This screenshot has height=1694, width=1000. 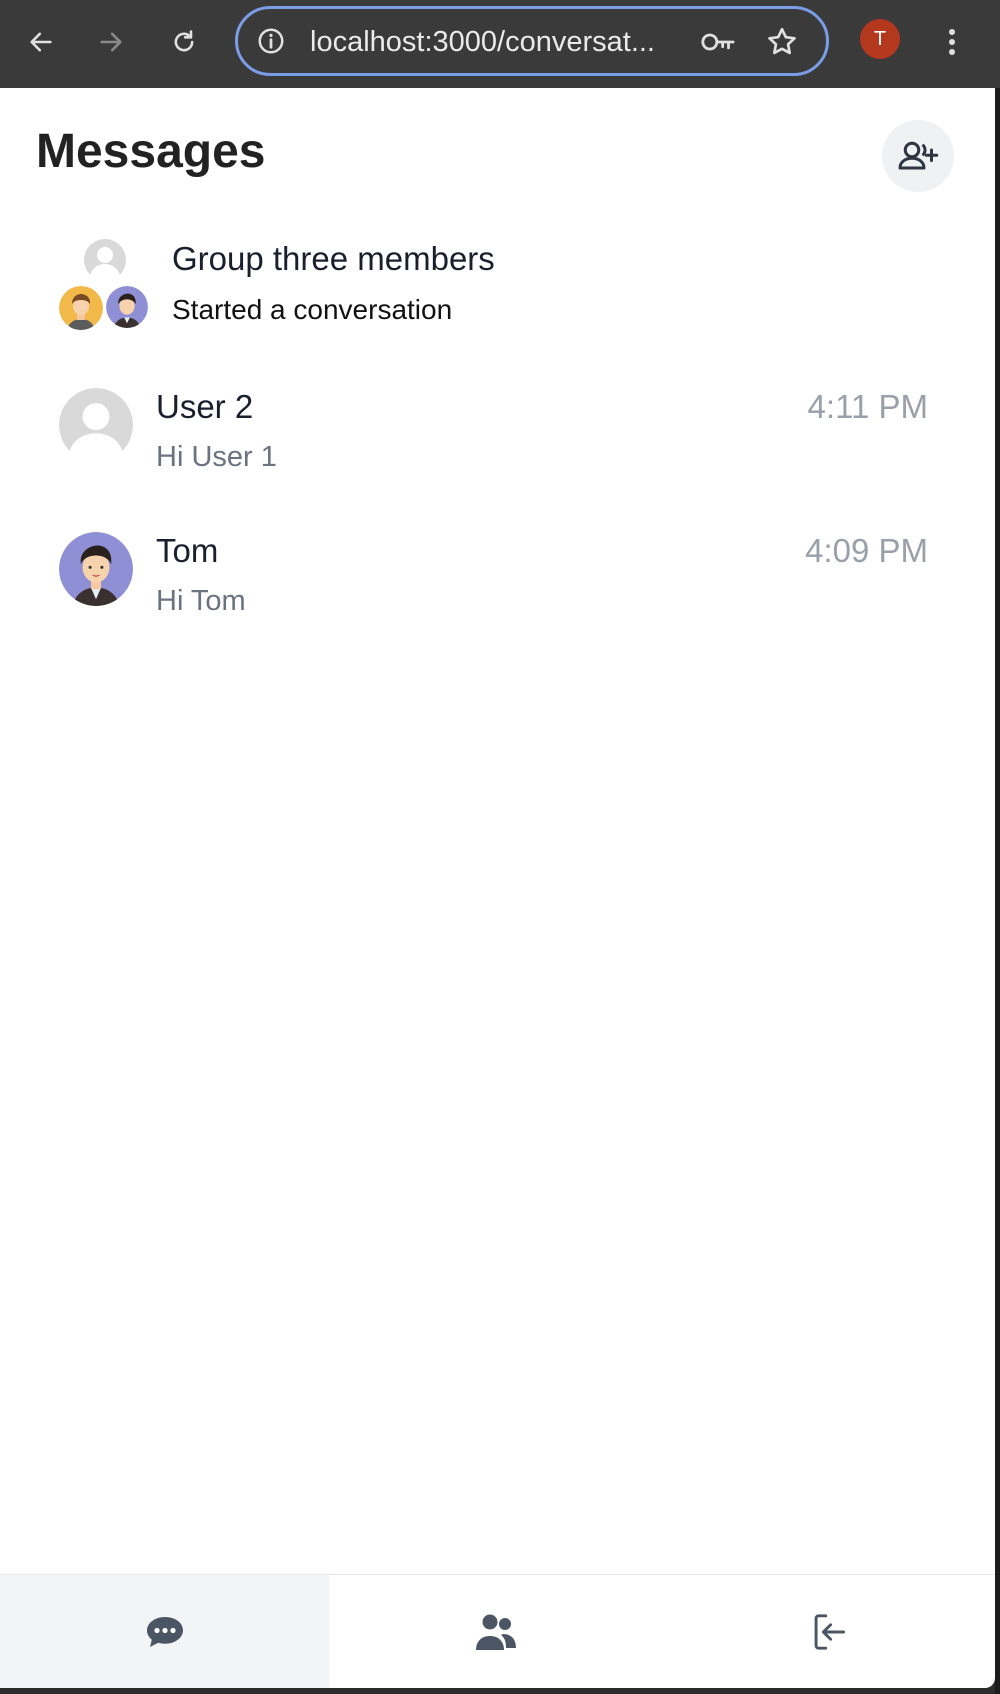 I want to click on more-vertical-icon, so click(x=952, y=42).